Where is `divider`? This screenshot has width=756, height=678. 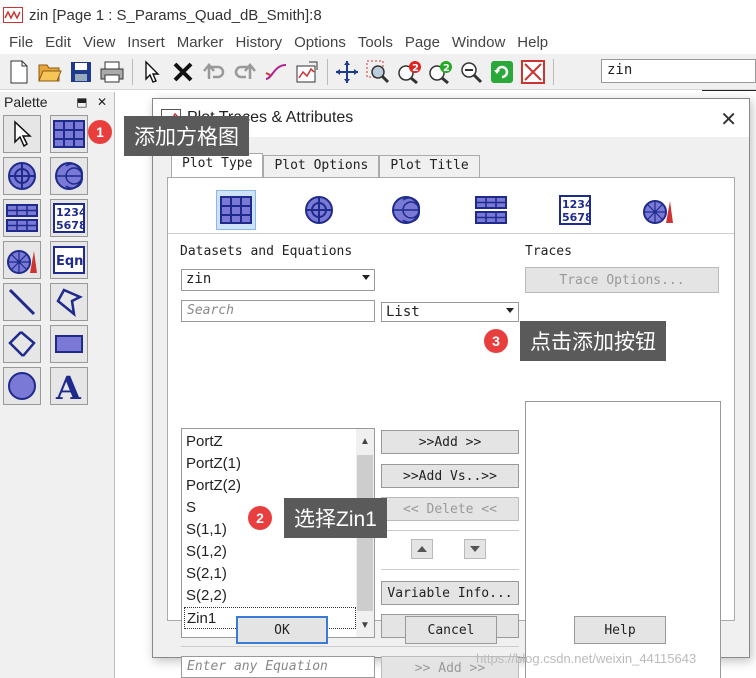
divider is located at coordinates (450, 569).